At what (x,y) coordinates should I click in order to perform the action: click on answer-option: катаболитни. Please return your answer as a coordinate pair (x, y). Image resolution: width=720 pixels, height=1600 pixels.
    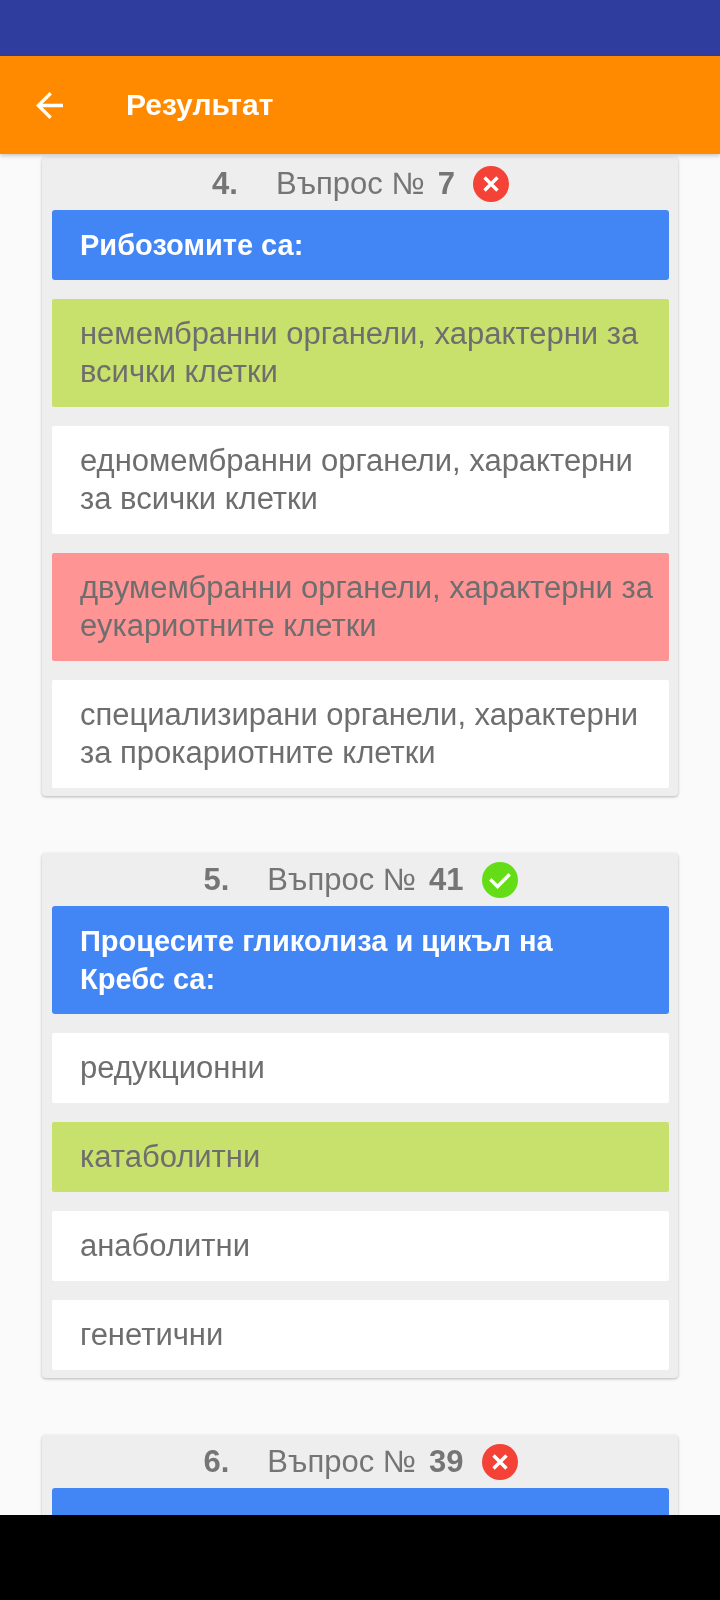
    Looking at the image, I should click on (360, 1157).